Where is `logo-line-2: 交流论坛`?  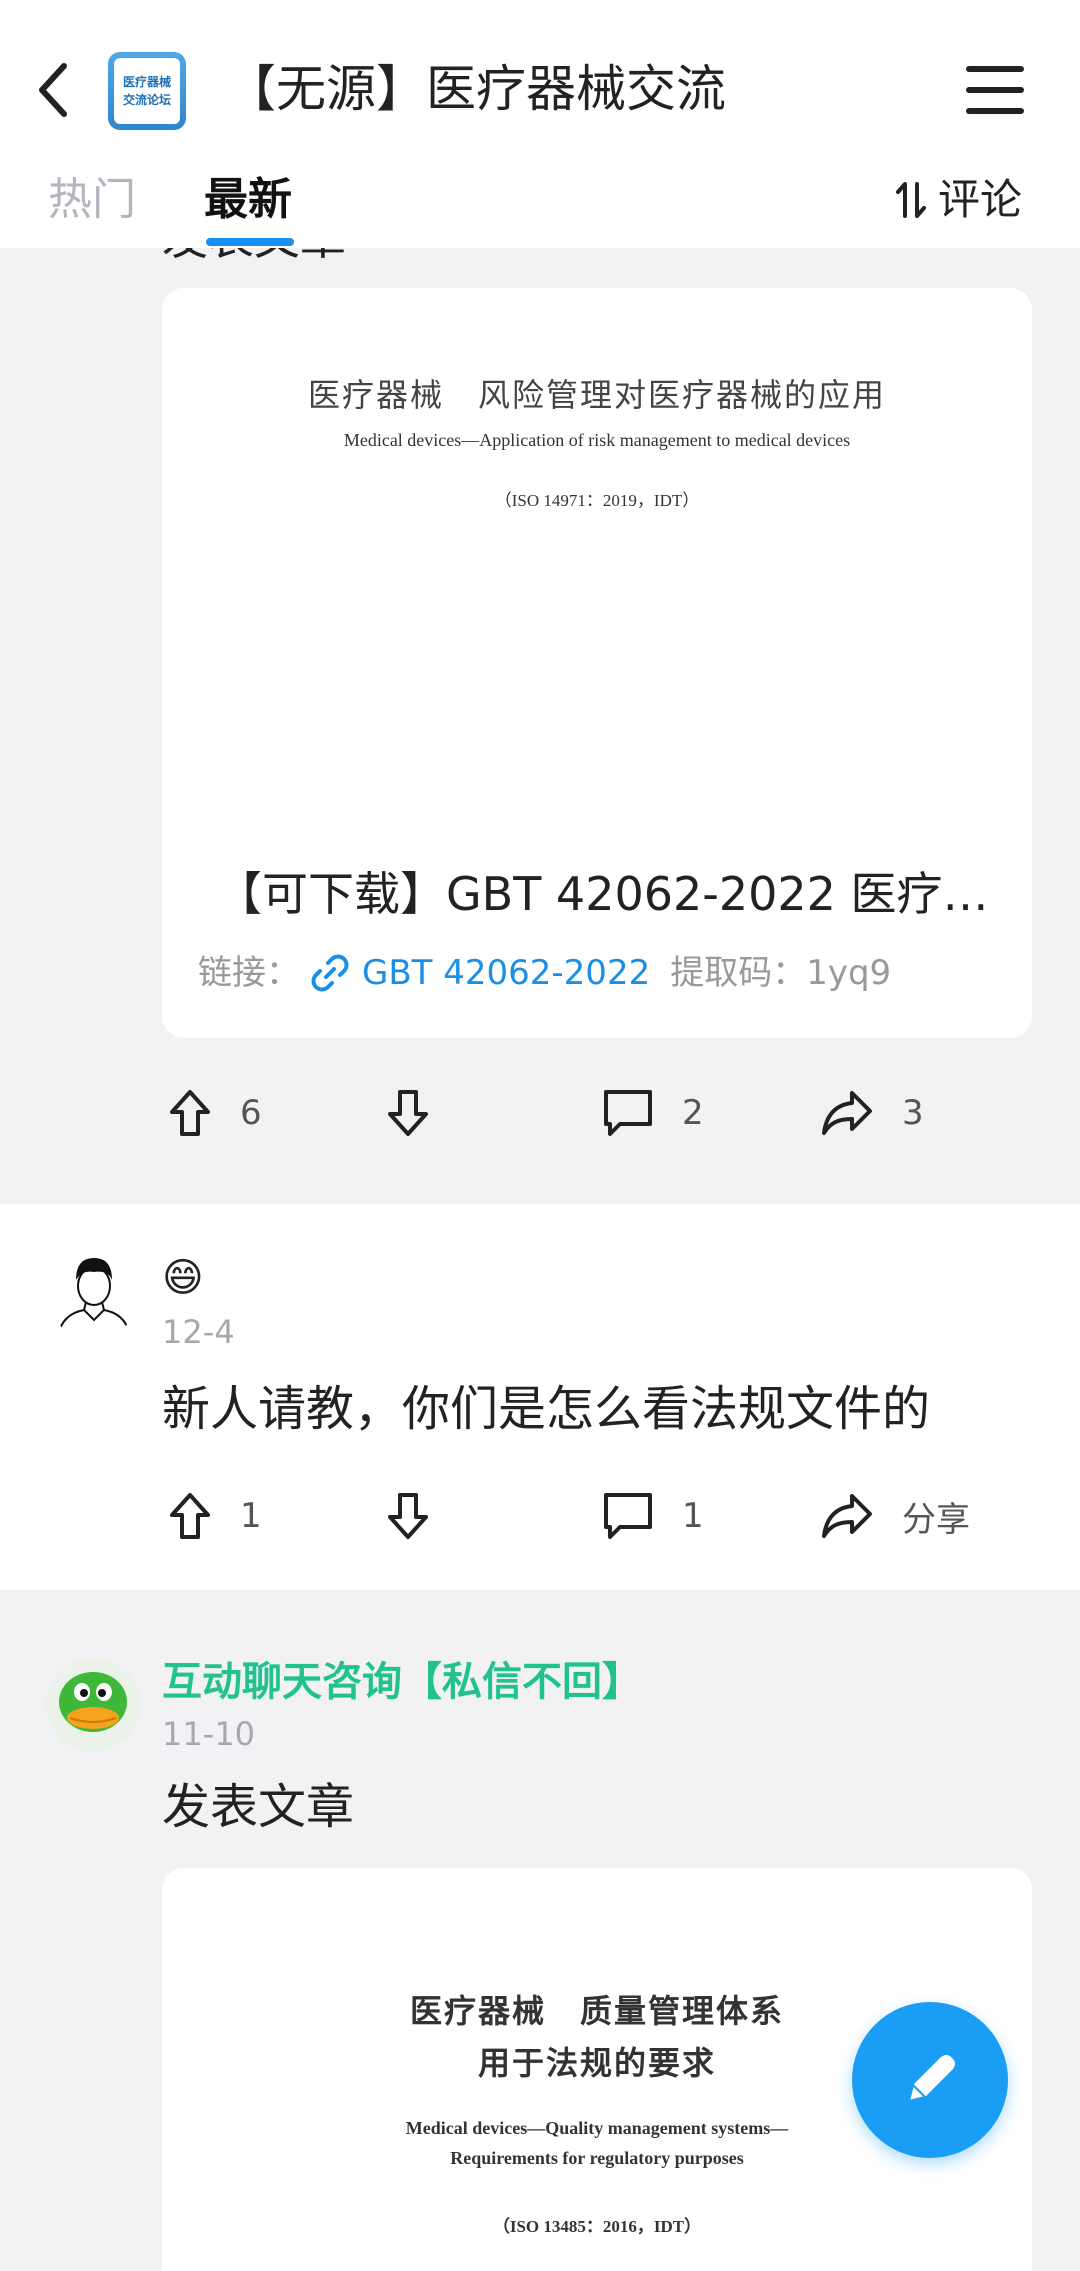 logo-line-2: 交流论坛 is located at coordinates (146, 100).